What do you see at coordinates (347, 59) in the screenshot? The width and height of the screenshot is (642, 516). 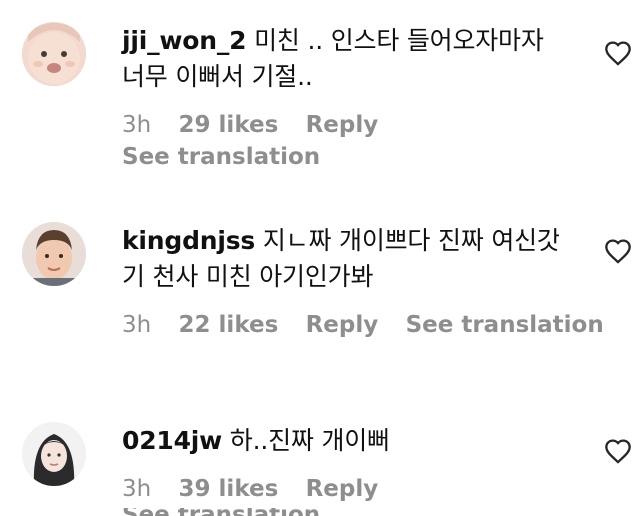 I see `comment-body: jji_won_2 미친 .. 인스타 들어오자마자 너무 이뻐서 기절..` at bounding box center [347, 59].